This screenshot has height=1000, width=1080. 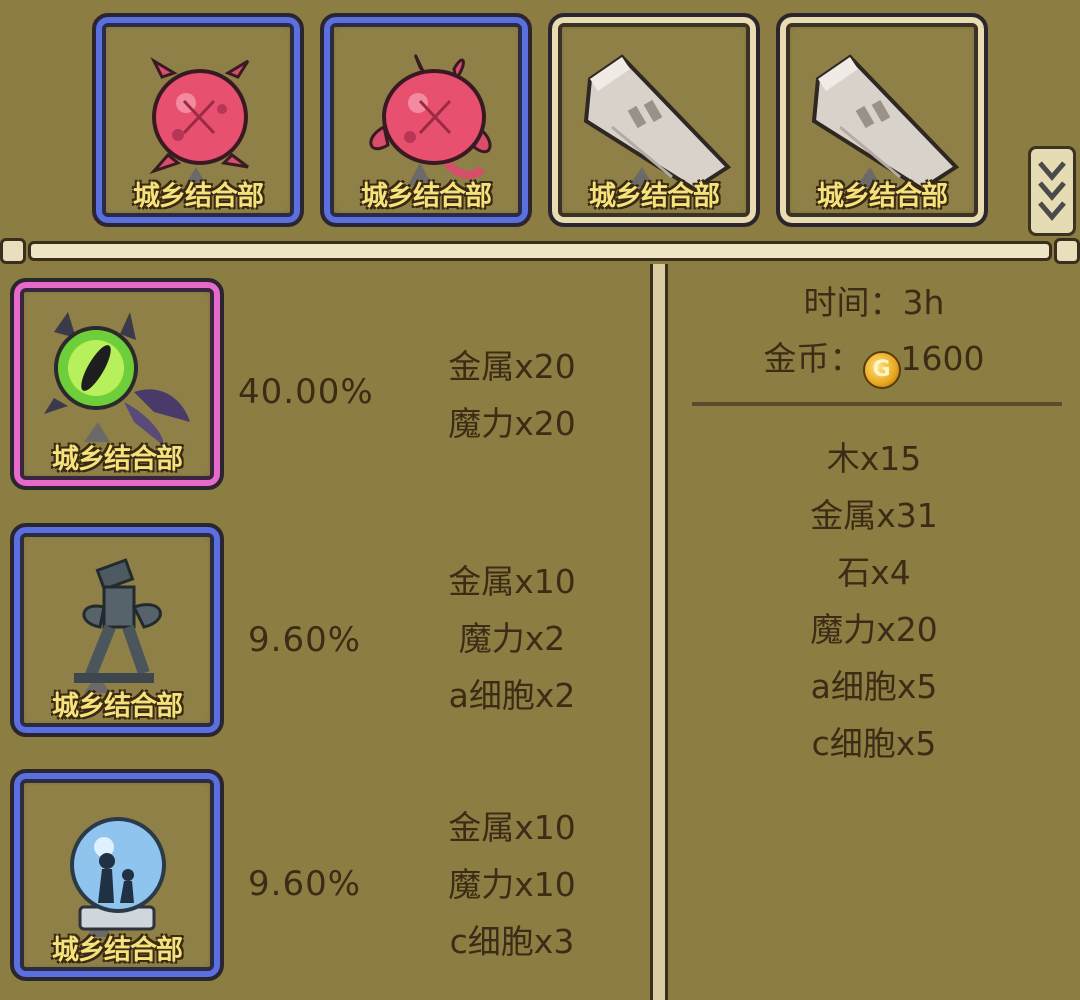 I want to click on requirement-line: 金属x31, so click(x=874, y=515).